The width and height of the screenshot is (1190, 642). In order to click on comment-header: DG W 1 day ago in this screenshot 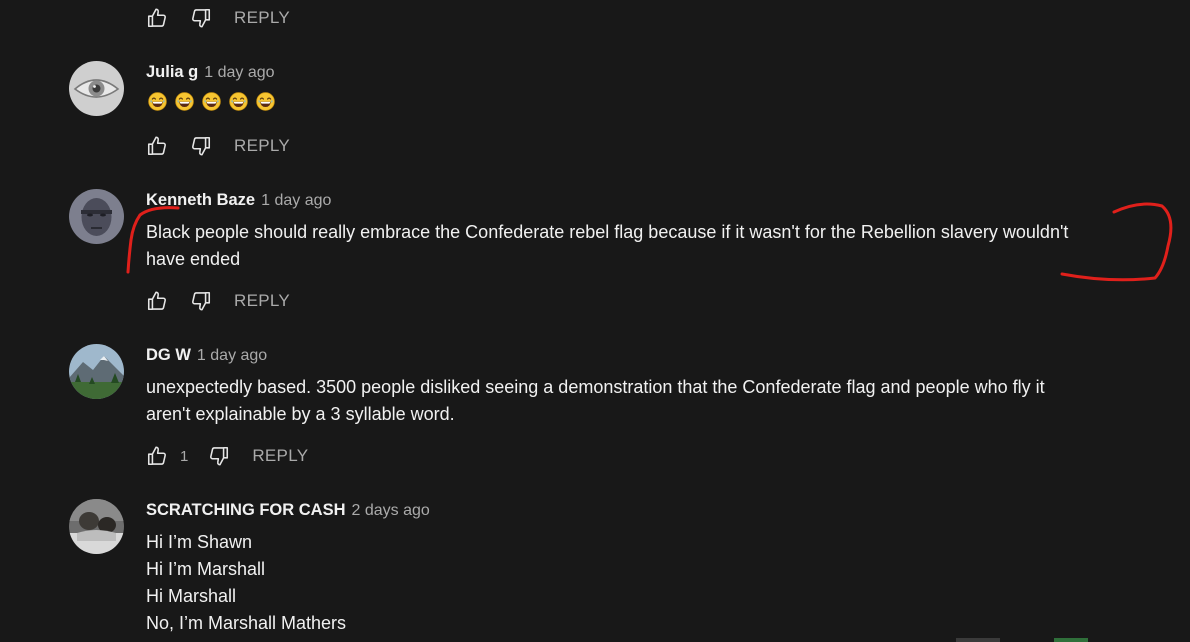, I will do `click(206, 355)`.